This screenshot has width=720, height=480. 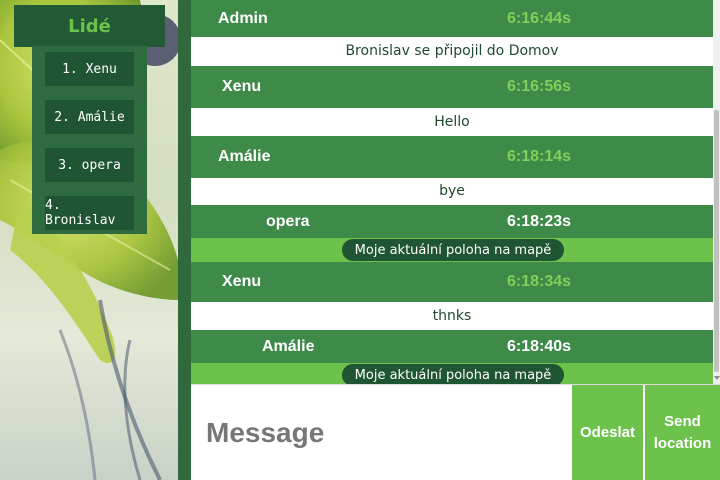 I want to click on message-time: 6:18:14s, so click(x=539, y=156).